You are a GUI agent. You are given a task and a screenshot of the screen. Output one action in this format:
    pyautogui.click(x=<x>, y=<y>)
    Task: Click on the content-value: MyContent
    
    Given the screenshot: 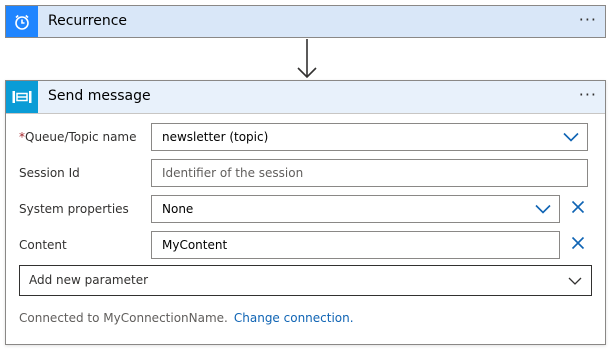 What is the action you would take?
    pyautogui.click(x=195, y=245)
    